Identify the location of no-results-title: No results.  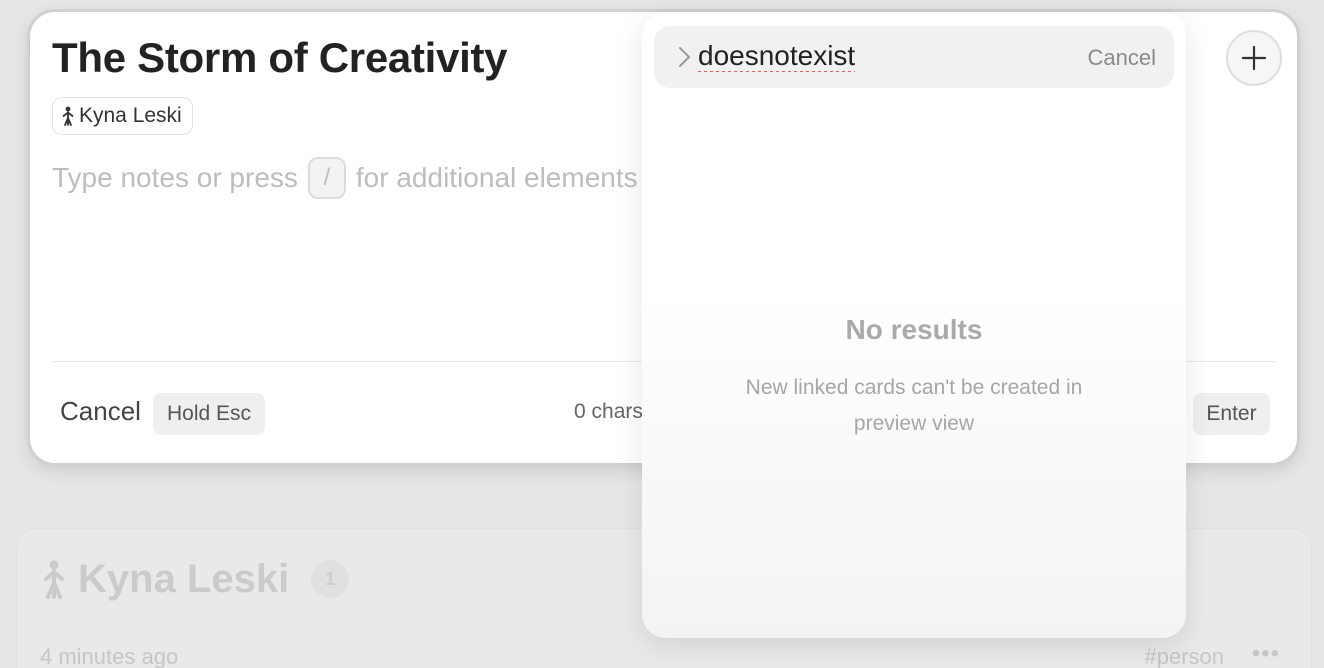
(914, 329).